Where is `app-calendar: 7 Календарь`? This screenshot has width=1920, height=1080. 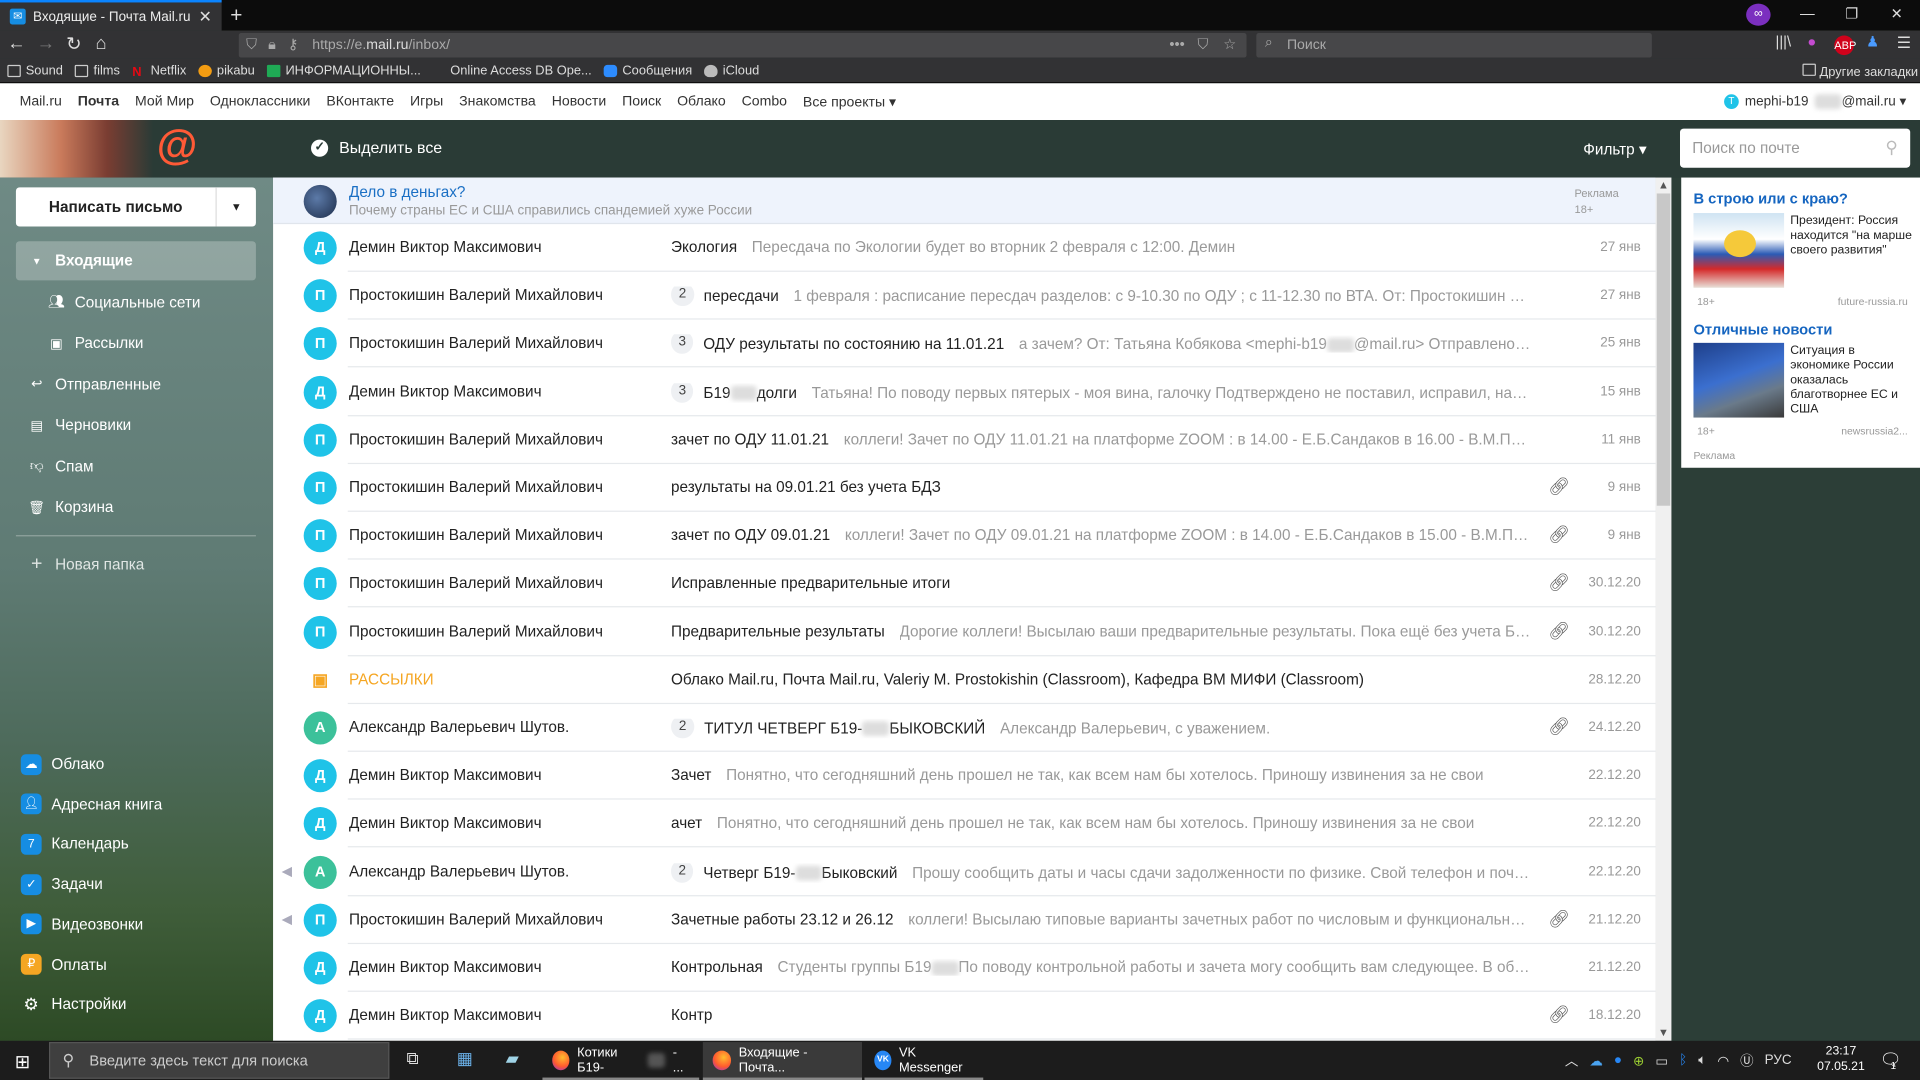
app-calendar: 7 Календарь is located at coordinates (143, 843).